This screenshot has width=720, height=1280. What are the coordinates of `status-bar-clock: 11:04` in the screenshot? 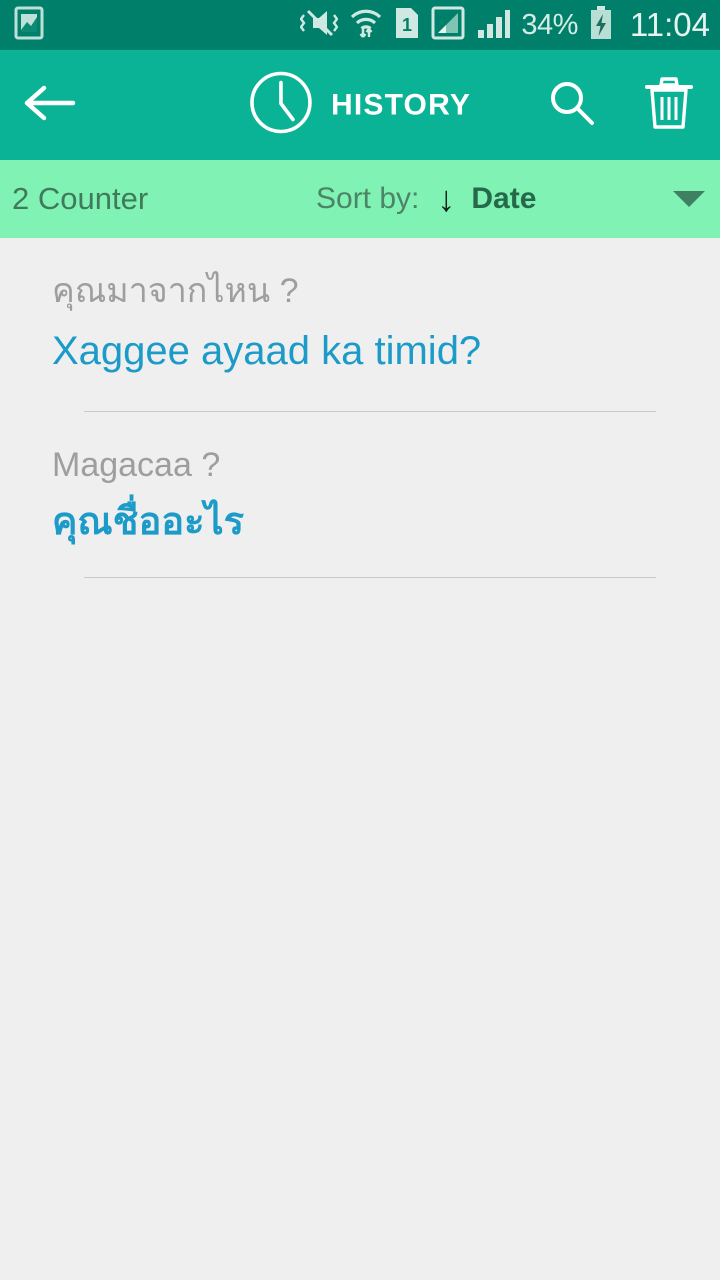 It's located at (669, 24).